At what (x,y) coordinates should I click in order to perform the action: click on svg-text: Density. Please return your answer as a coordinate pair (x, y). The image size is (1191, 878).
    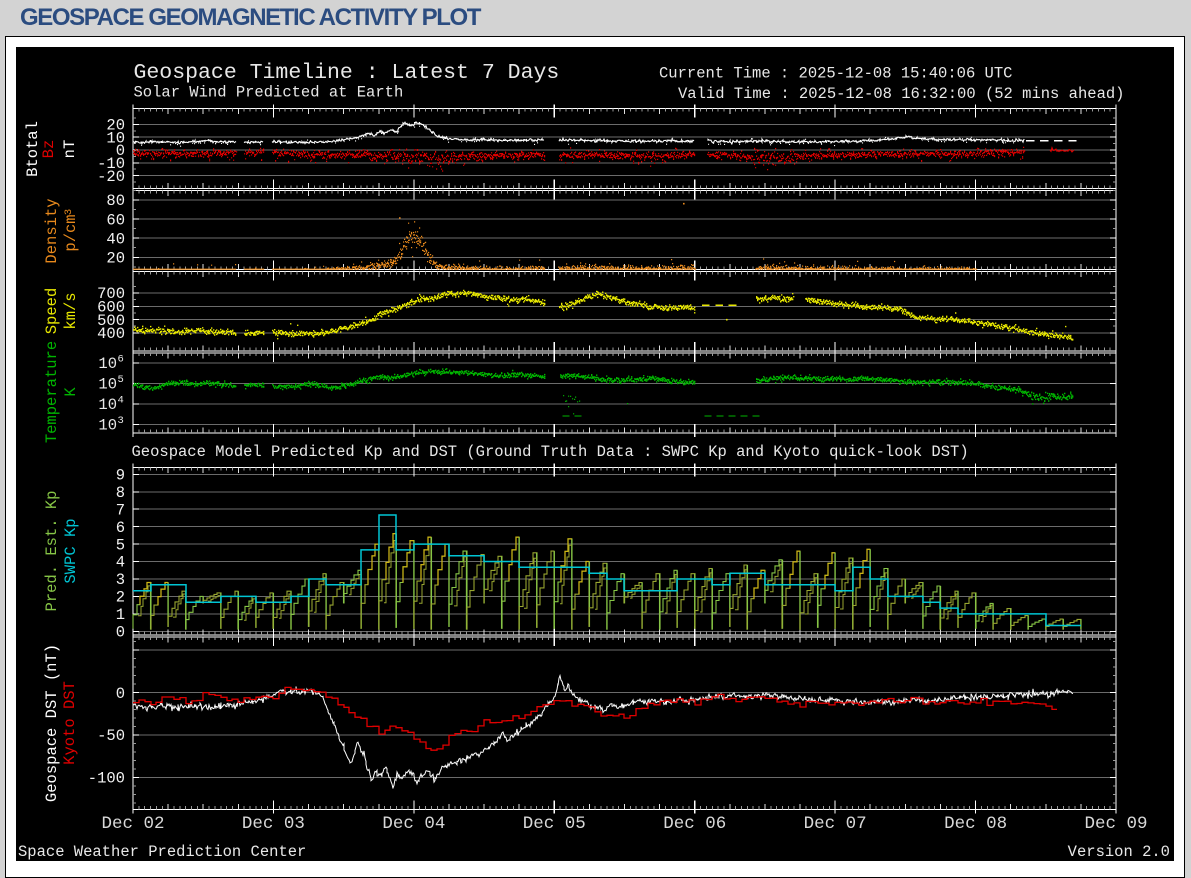
    Looking at the image, I should click on (52, 230).